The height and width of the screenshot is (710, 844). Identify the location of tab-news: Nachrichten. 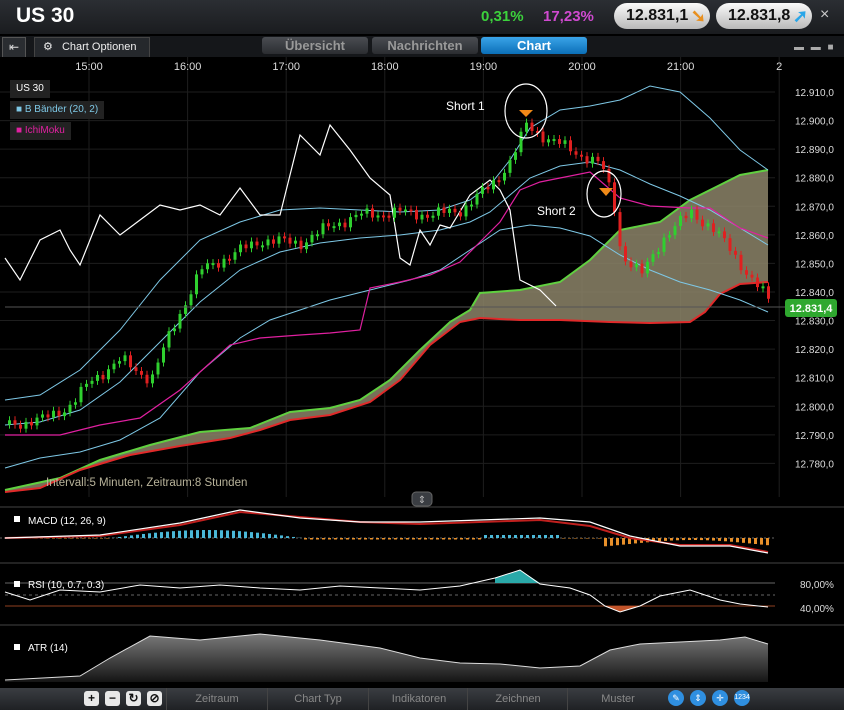
(425, 45).